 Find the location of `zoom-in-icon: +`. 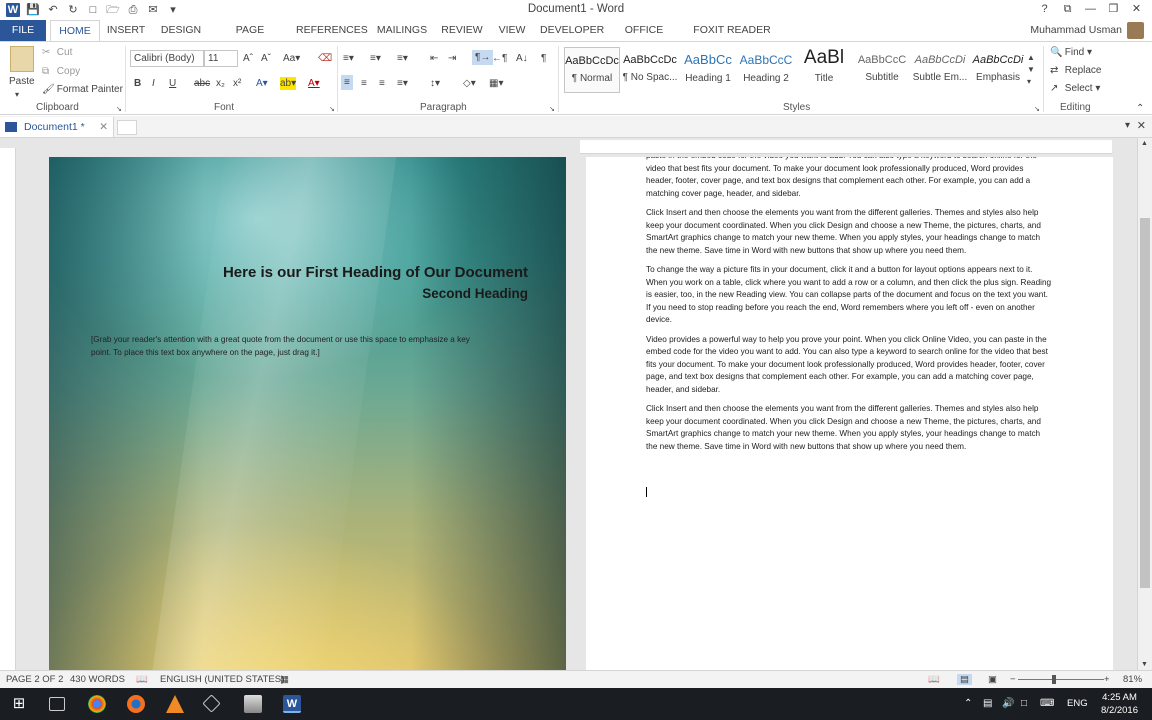

zoom-in-icon: + is located at coordinates (1107, 679).